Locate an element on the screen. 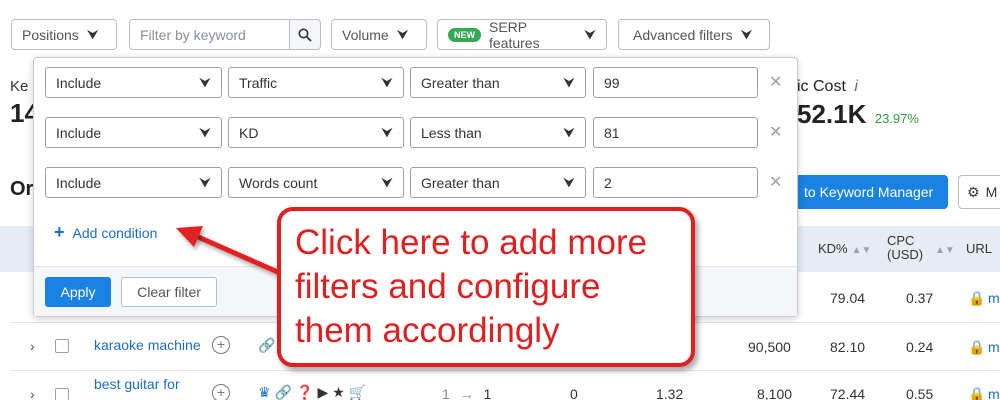  plus-icon: + is located at coordinates (59, 232).